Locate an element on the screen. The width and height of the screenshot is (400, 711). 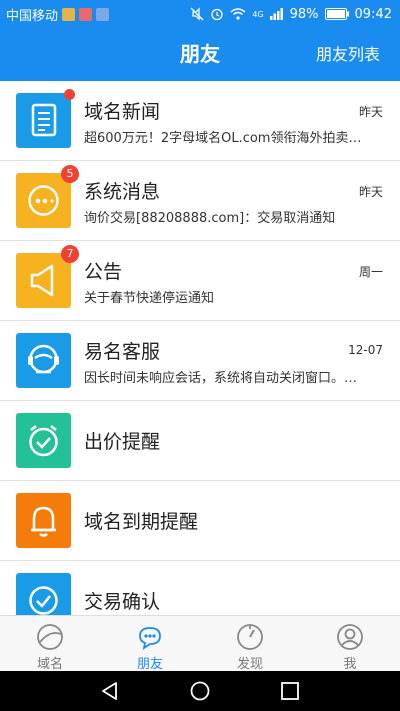
status-bar: 中国移动 4G 98% 09:42 is located at coordinates (200, 14).